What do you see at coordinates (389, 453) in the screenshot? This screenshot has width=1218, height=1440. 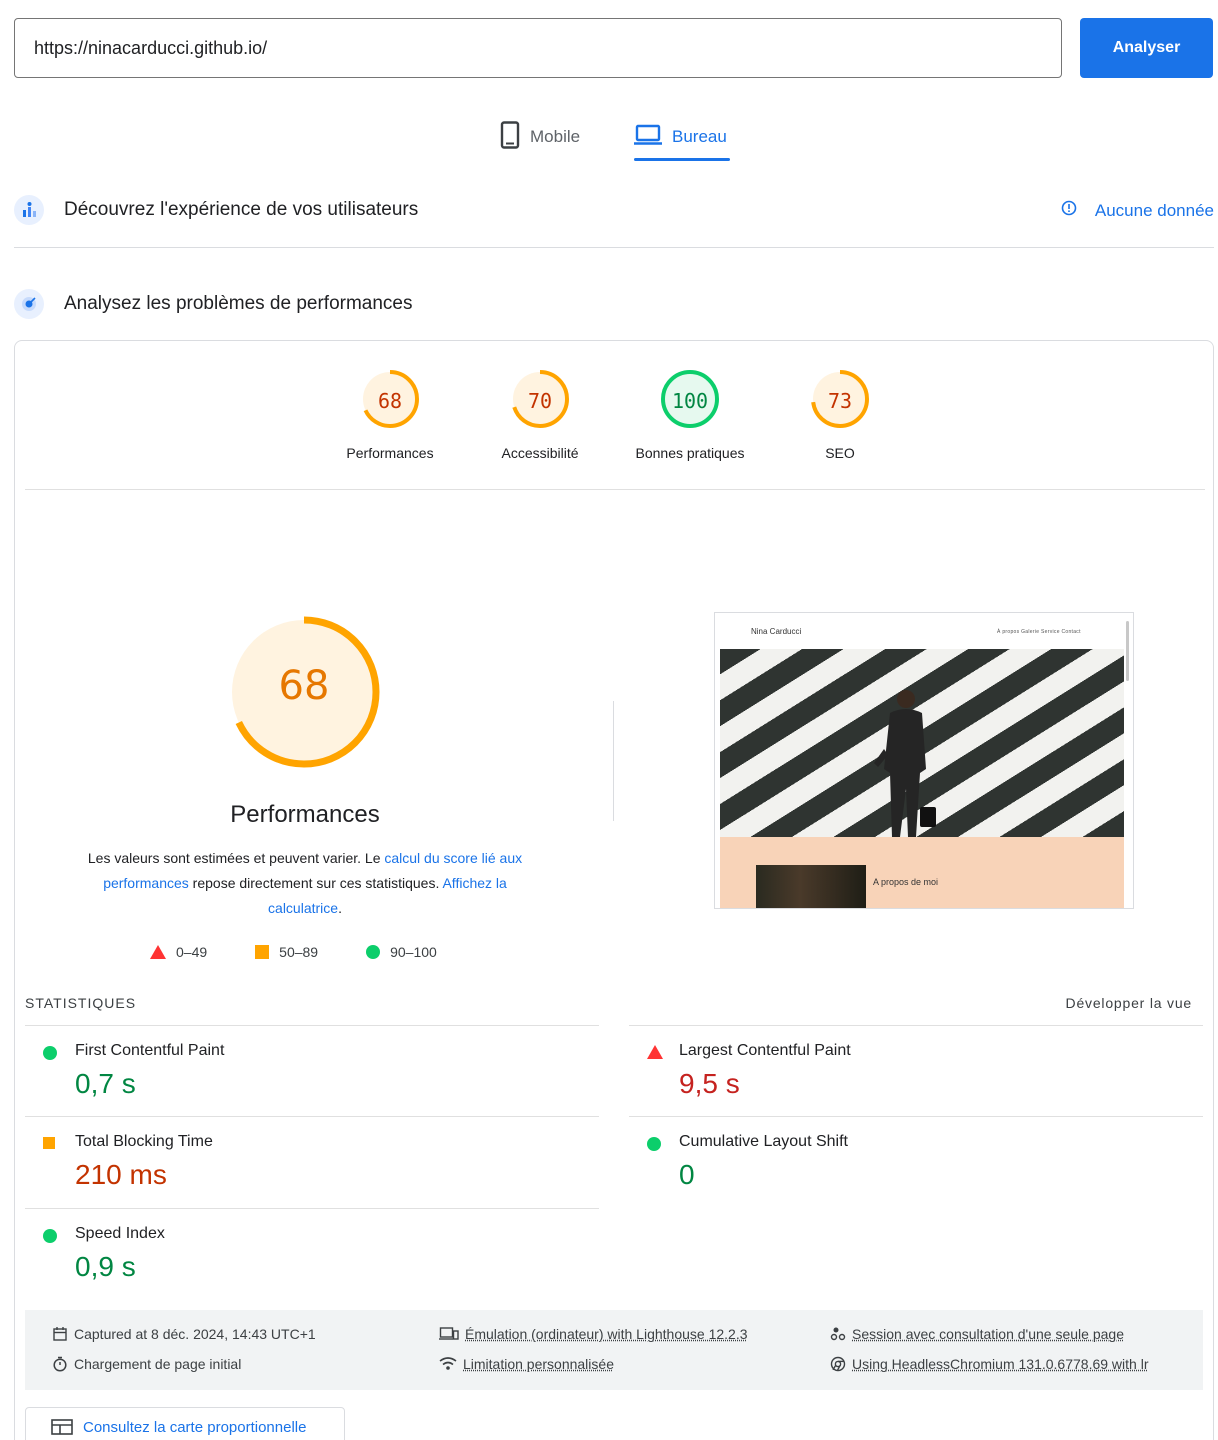 I see `gauge-label: Performances` at bounding box center [389, 453].